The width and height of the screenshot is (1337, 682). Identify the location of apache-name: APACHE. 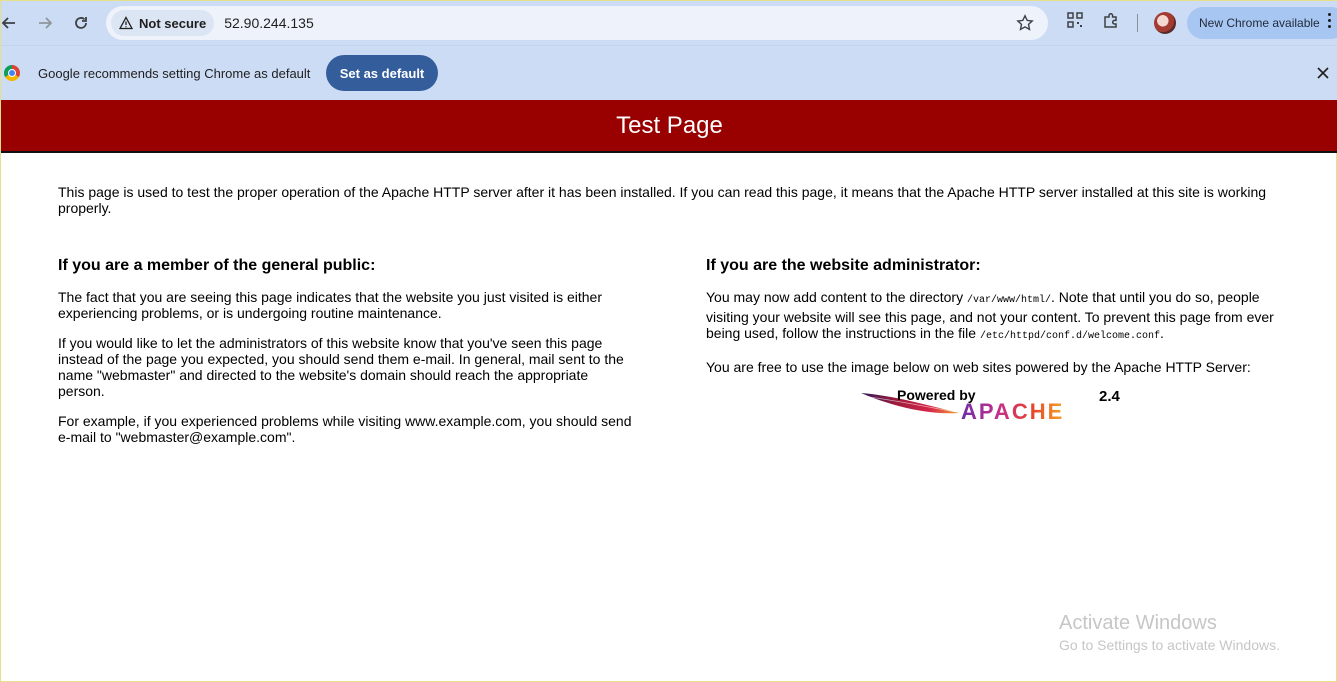
(1012, 411).